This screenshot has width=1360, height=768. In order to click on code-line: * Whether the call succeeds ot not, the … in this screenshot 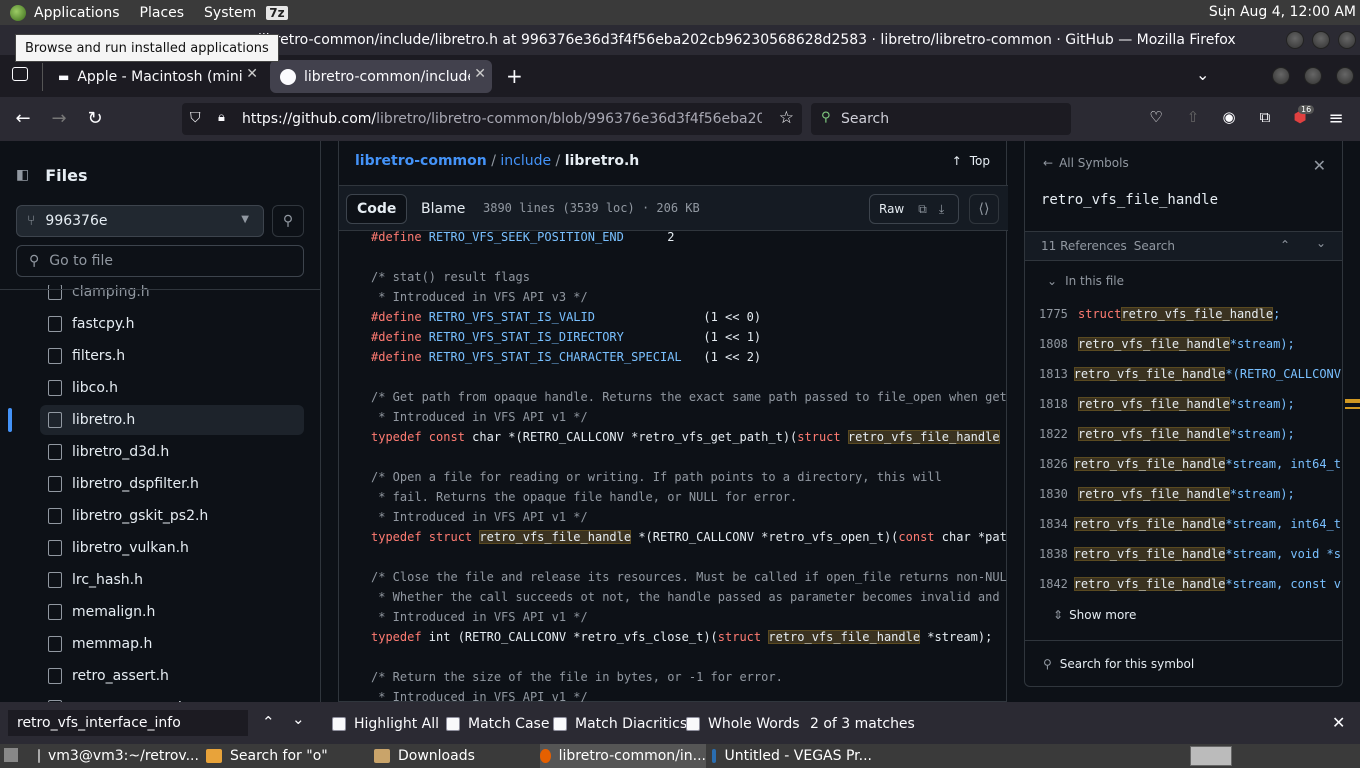, I will do `click(689, 597)`.